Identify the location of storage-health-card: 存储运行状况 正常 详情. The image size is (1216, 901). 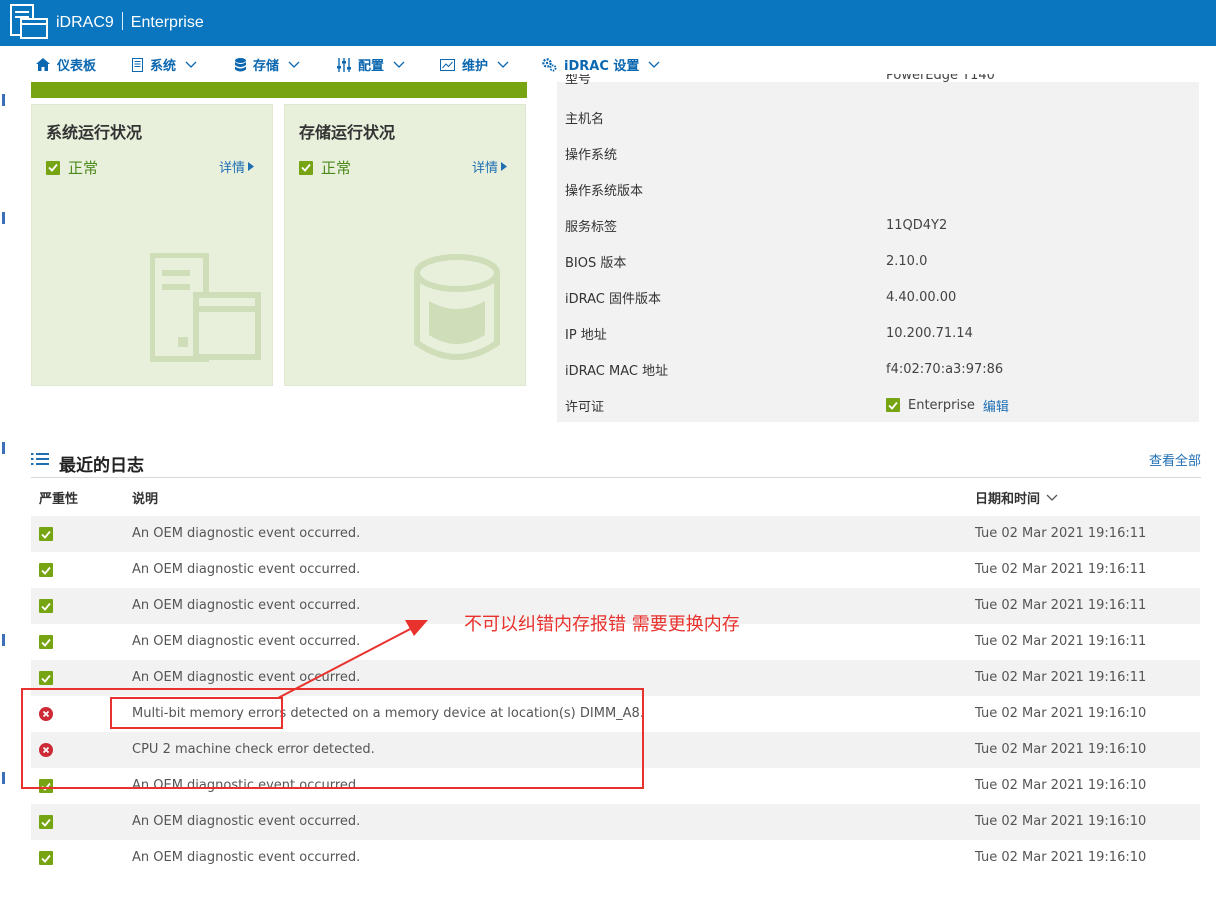
(405, 245).